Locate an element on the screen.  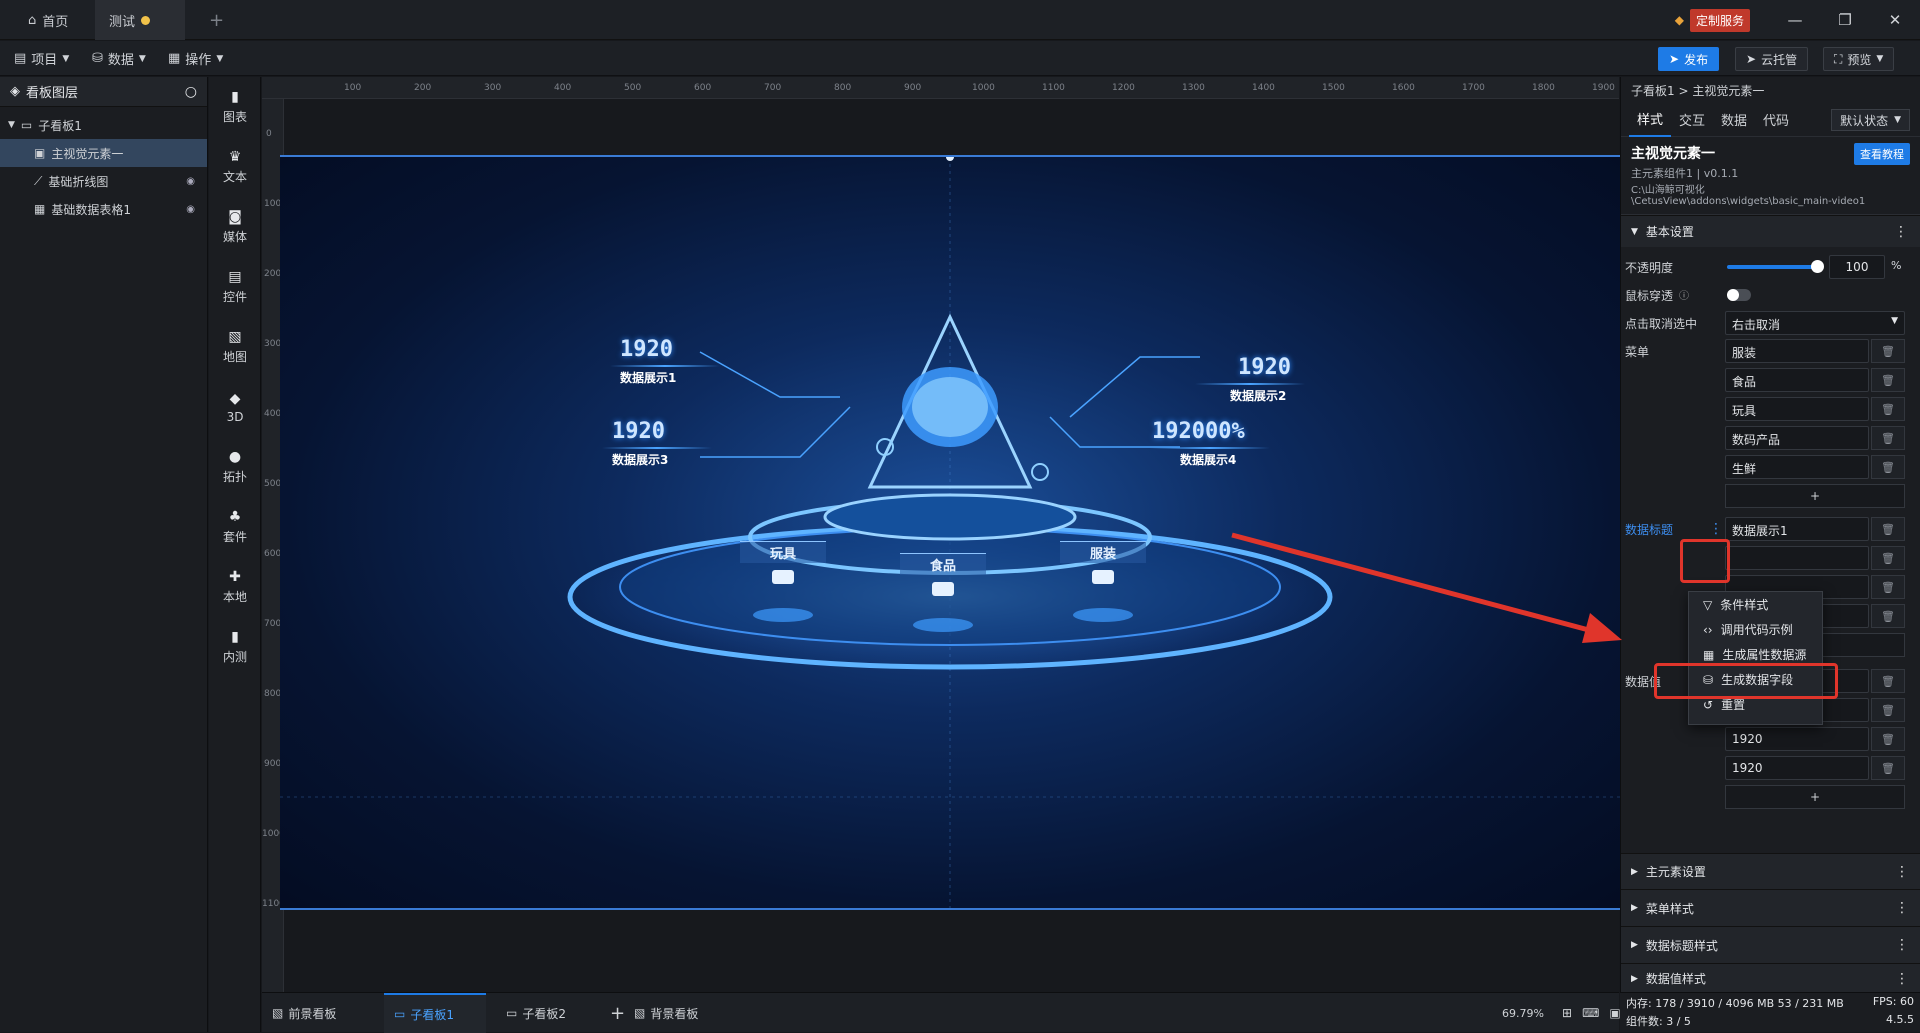
component-count: 组件数: 3 / 5 is located at coordinates (1658, 1021).